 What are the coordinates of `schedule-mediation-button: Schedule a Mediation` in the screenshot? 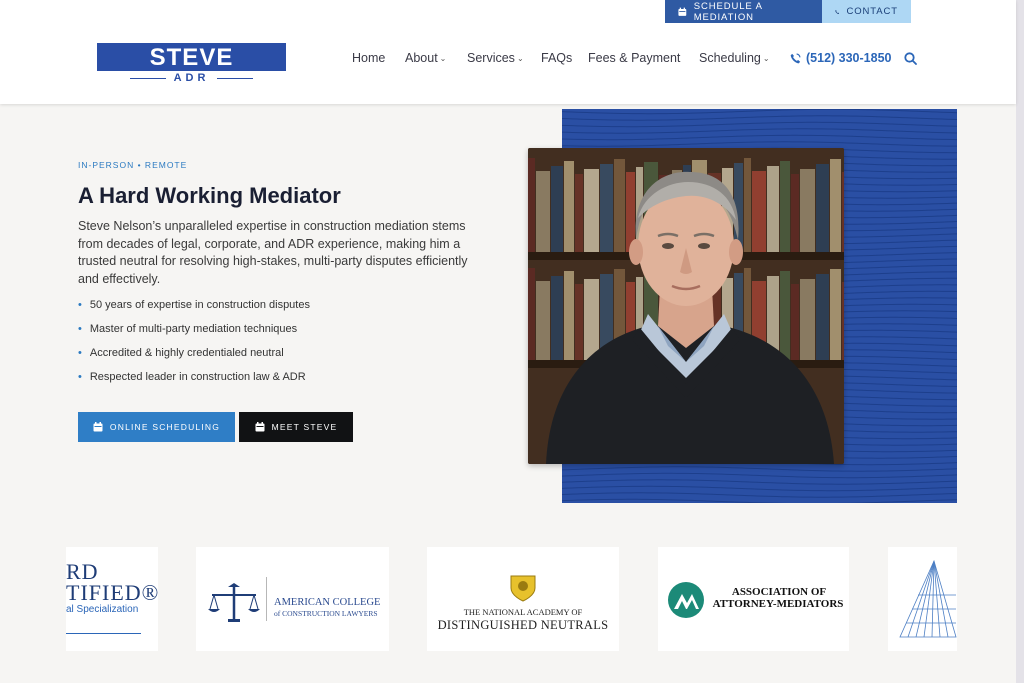 It's located at (743, 11).